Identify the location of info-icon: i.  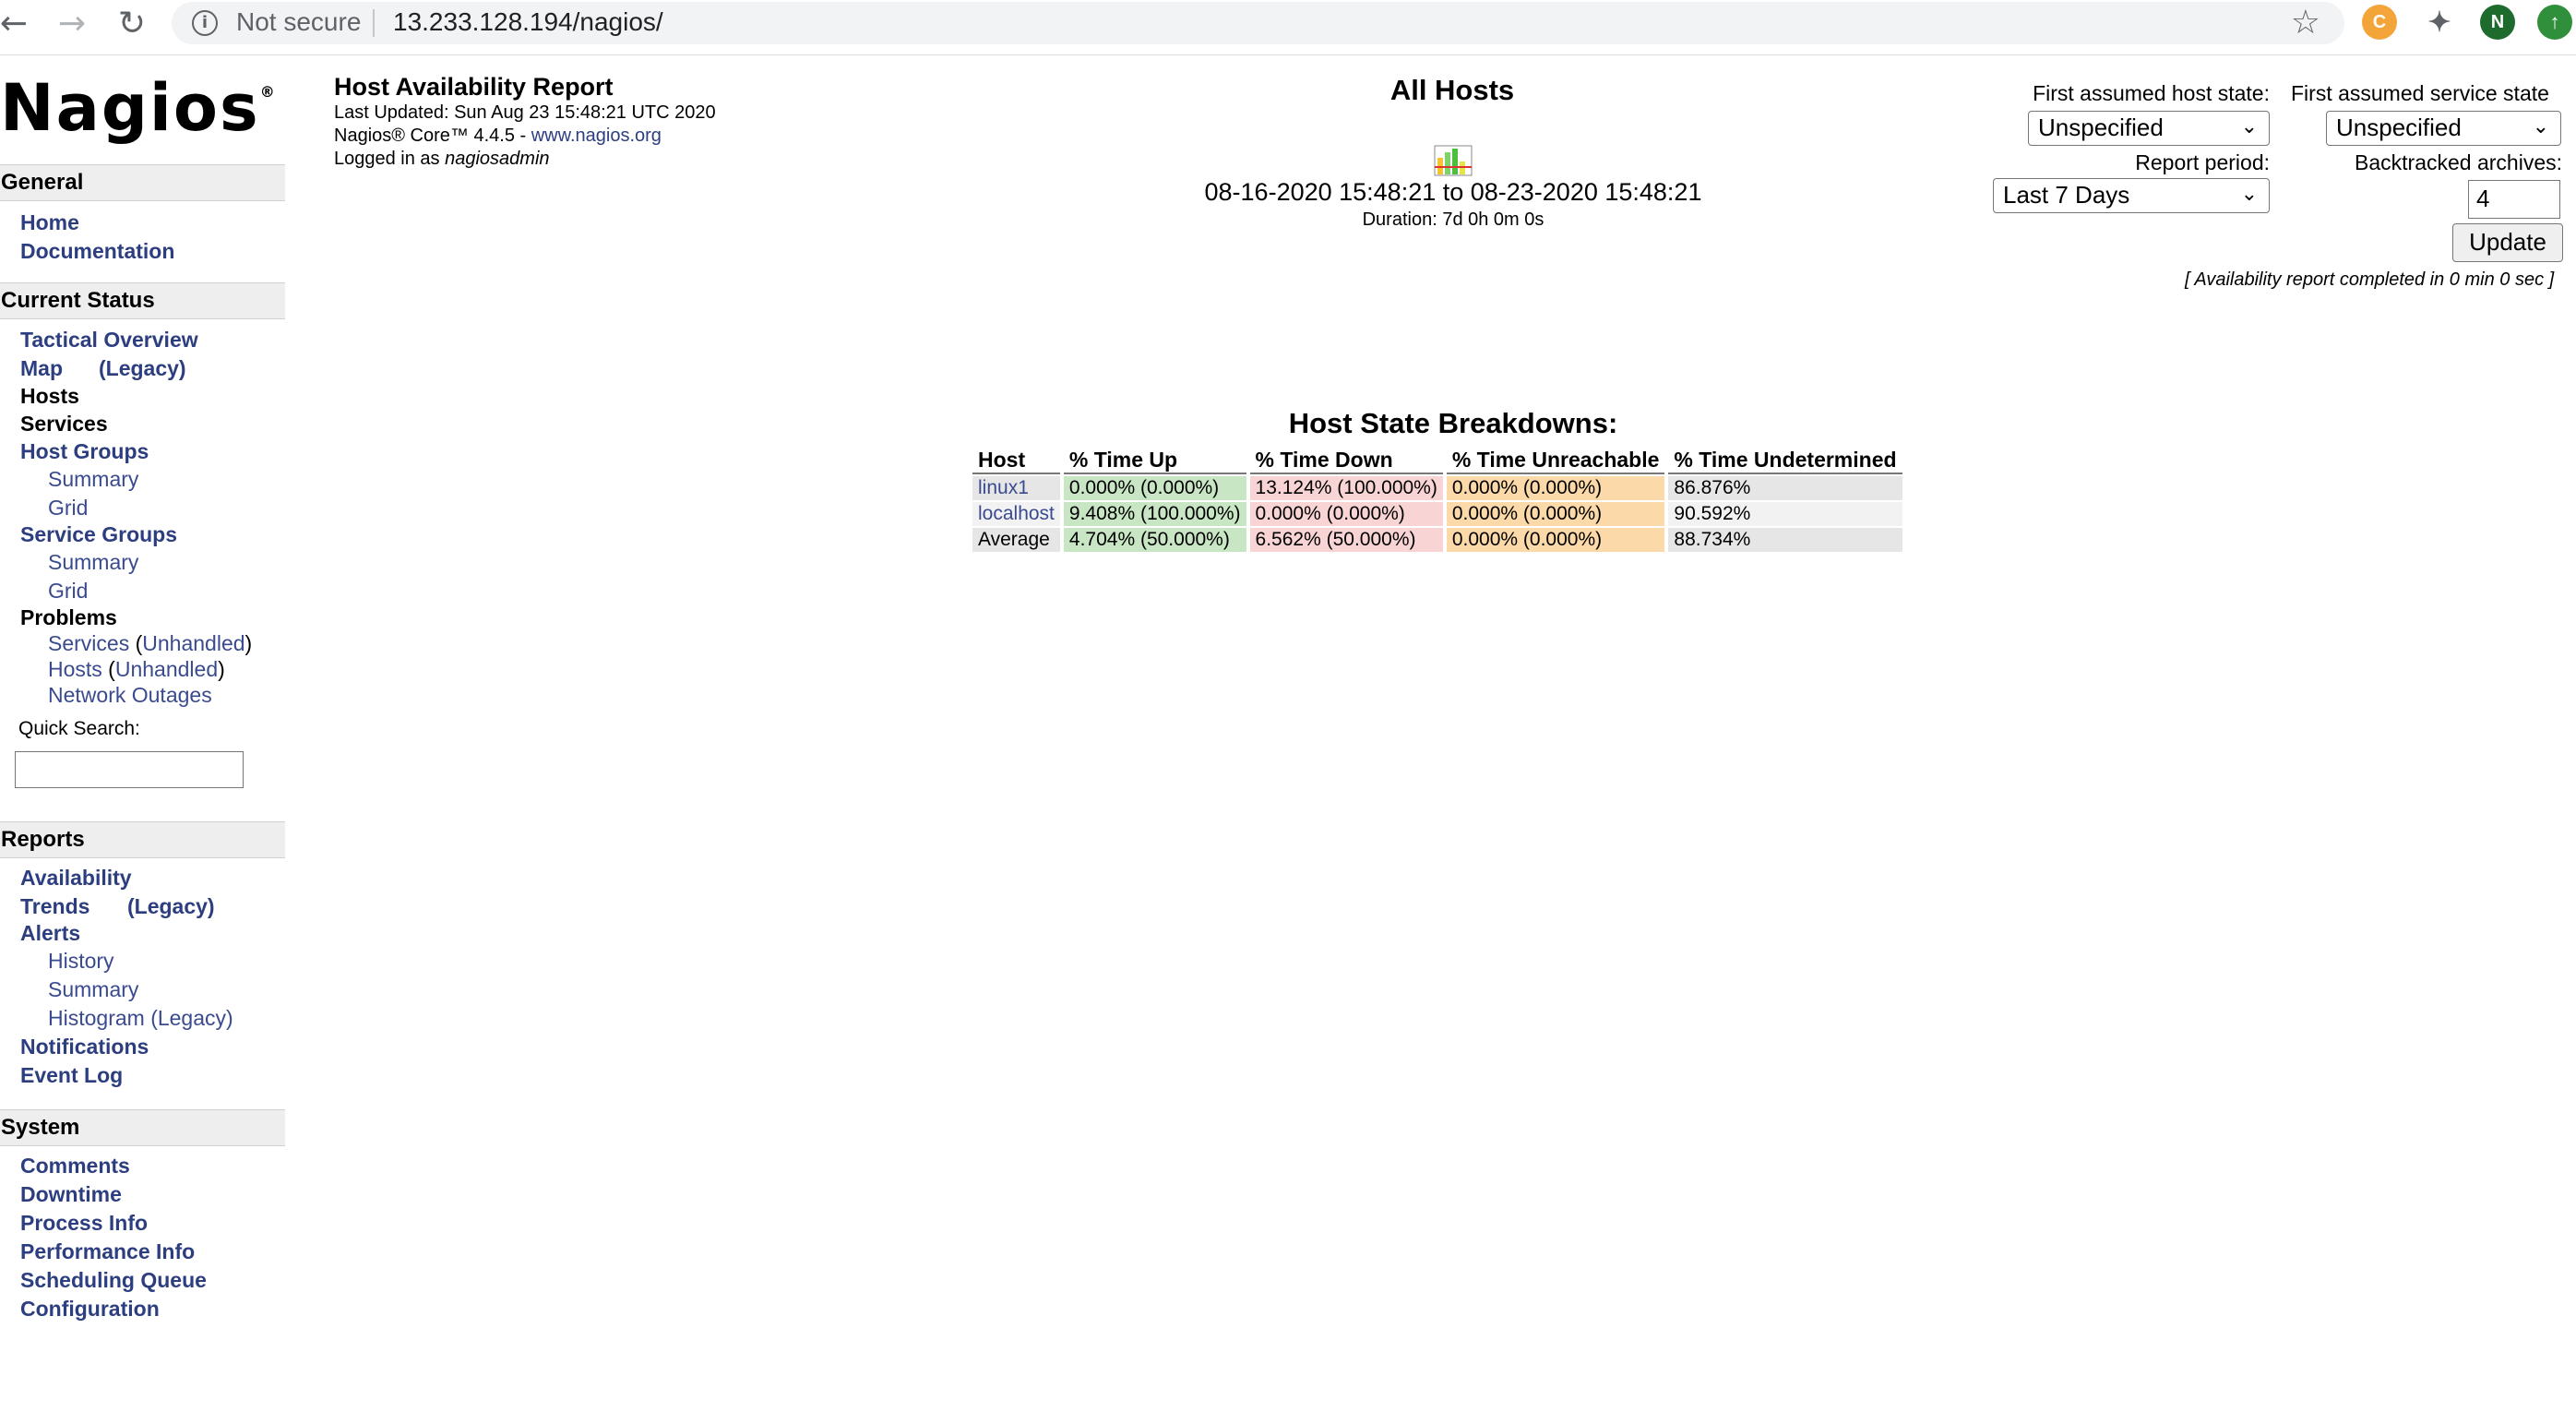
(205, 23).